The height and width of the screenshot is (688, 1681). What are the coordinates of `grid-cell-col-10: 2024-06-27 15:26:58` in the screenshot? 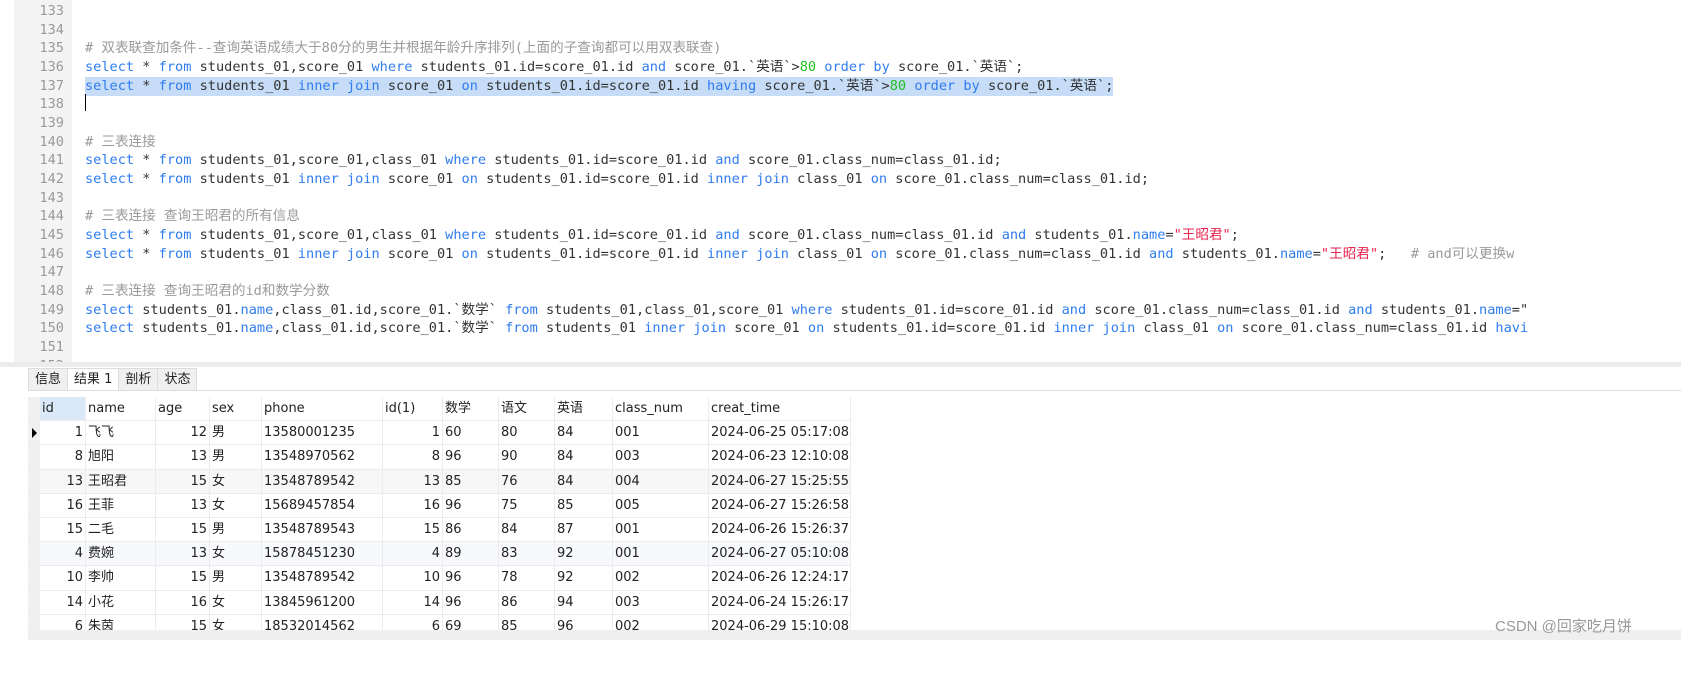 It's located at (780, 505).